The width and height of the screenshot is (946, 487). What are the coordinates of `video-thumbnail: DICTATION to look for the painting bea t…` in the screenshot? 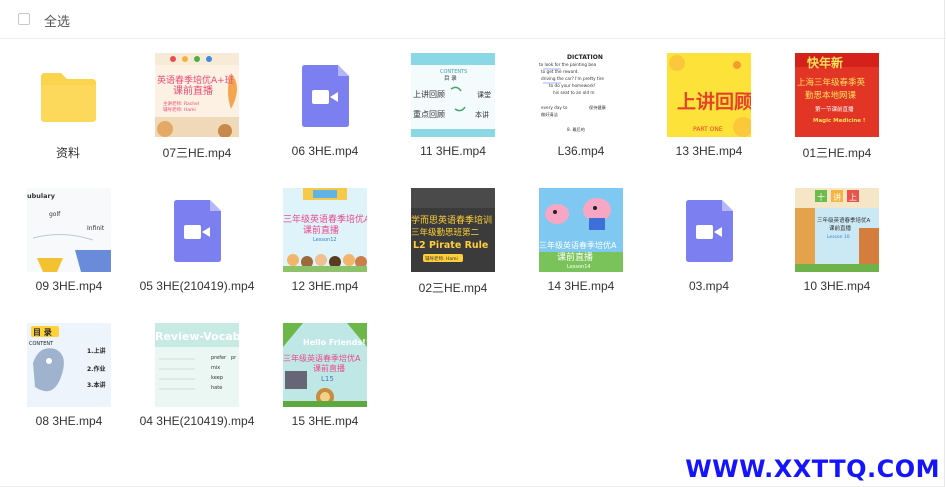 It's located at (581, 95).